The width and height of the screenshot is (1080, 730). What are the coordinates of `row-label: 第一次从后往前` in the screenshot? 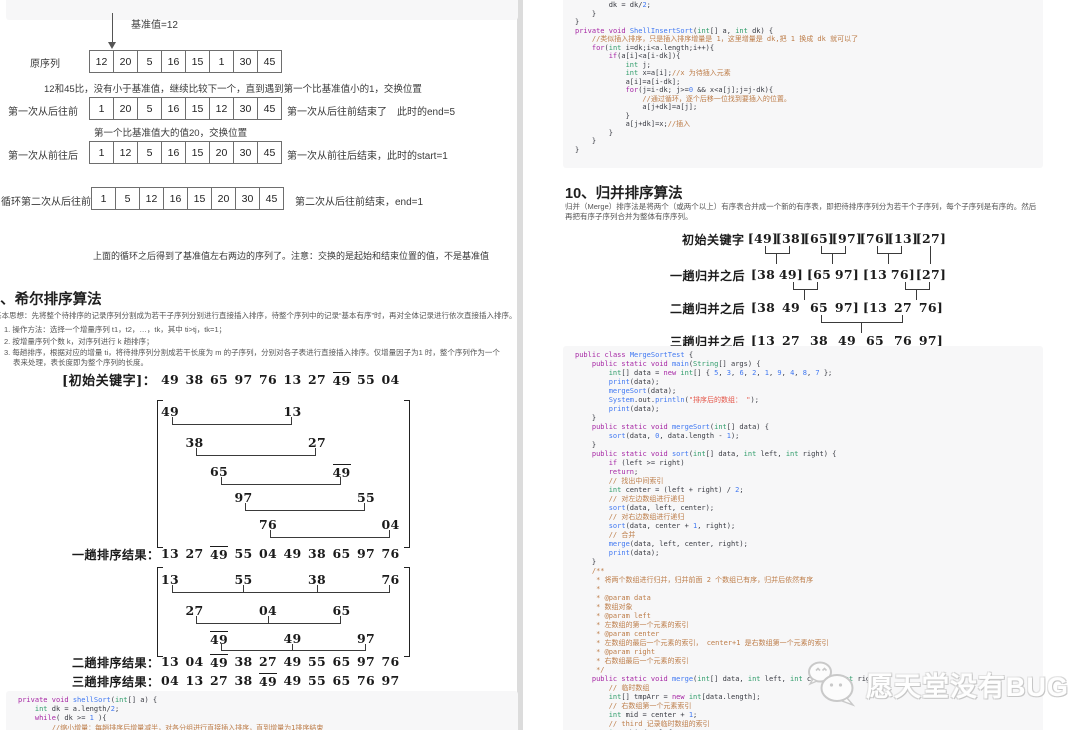 It's located at (43, 112).